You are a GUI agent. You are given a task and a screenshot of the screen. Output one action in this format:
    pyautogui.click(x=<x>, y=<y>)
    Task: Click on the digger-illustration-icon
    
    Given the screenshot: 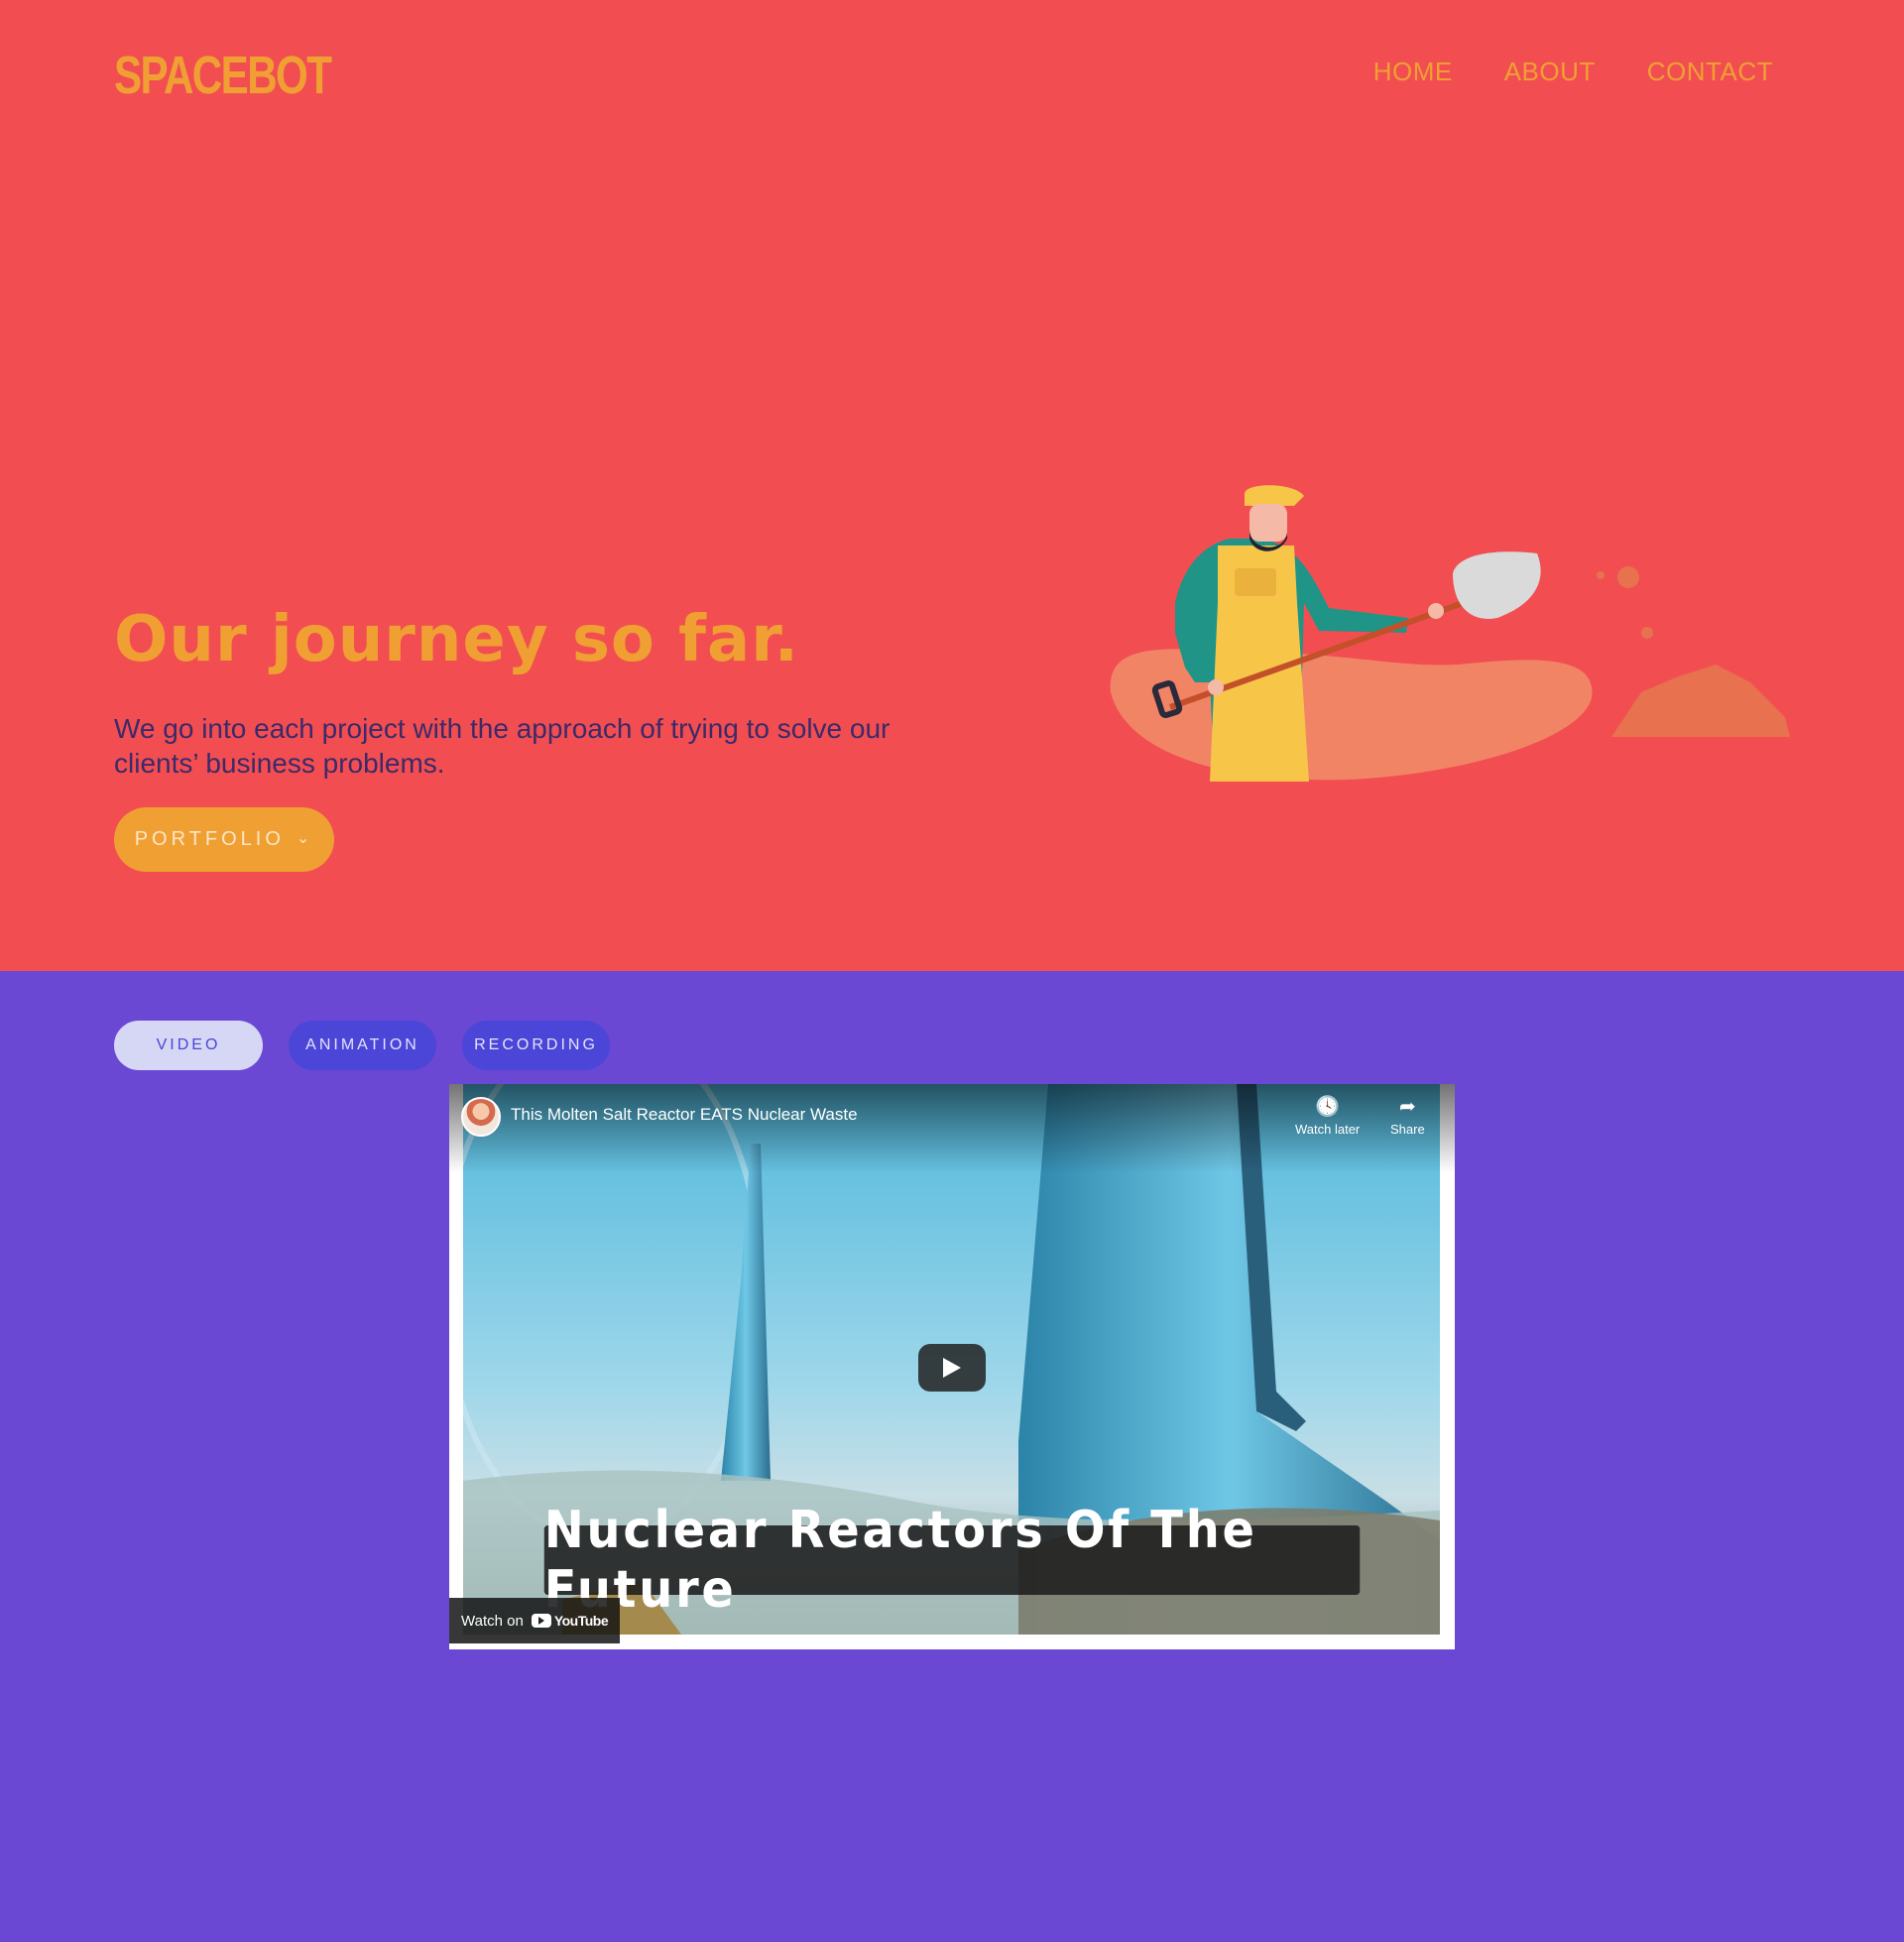 What is the action you would take?
    pyautogui.click(x=1450, y=633)
    